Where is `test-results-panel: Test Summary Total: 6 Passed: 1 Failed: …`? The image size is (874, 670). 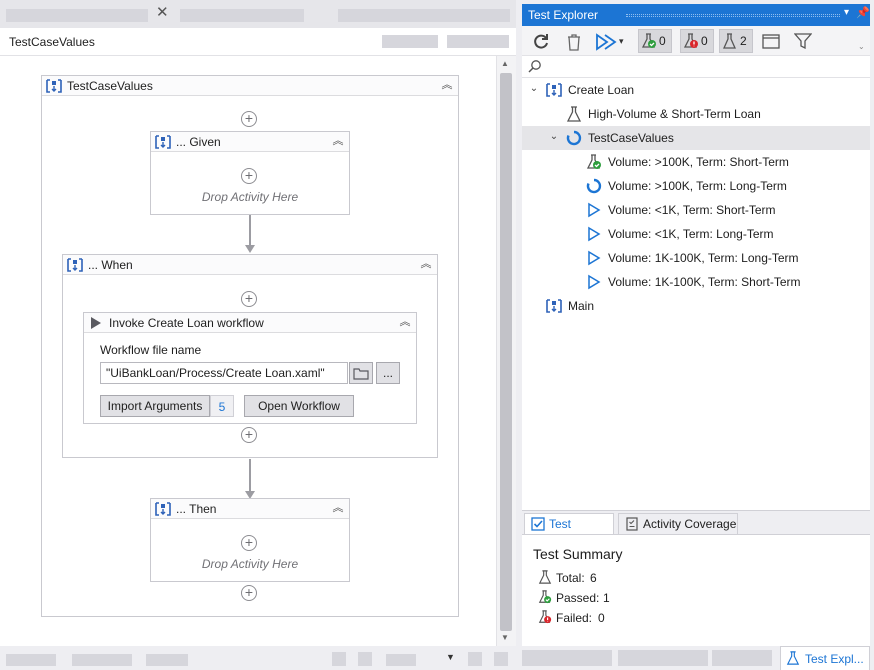
test-results-panel: Test Summary Total: 6 Passed: 1 Failed: … is located at coordinates (696, 590).